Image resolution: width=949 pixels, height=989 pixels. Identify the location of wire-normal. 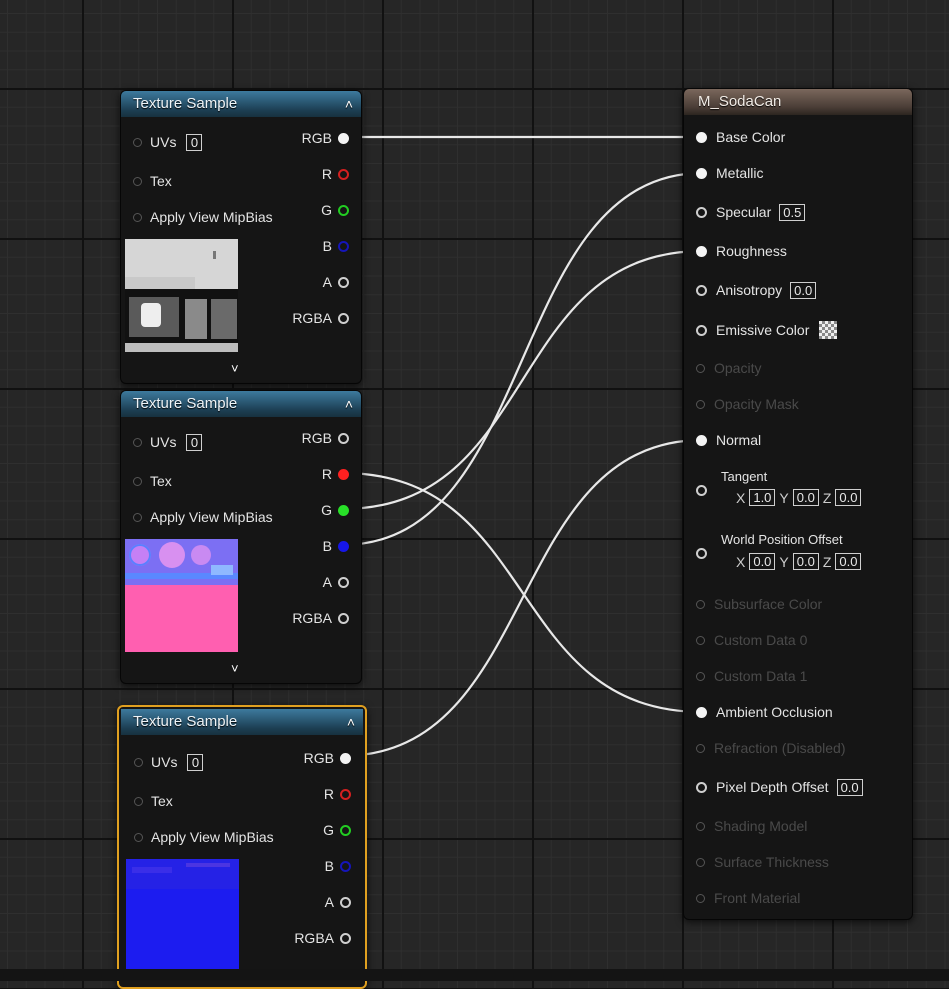
(522, 598).